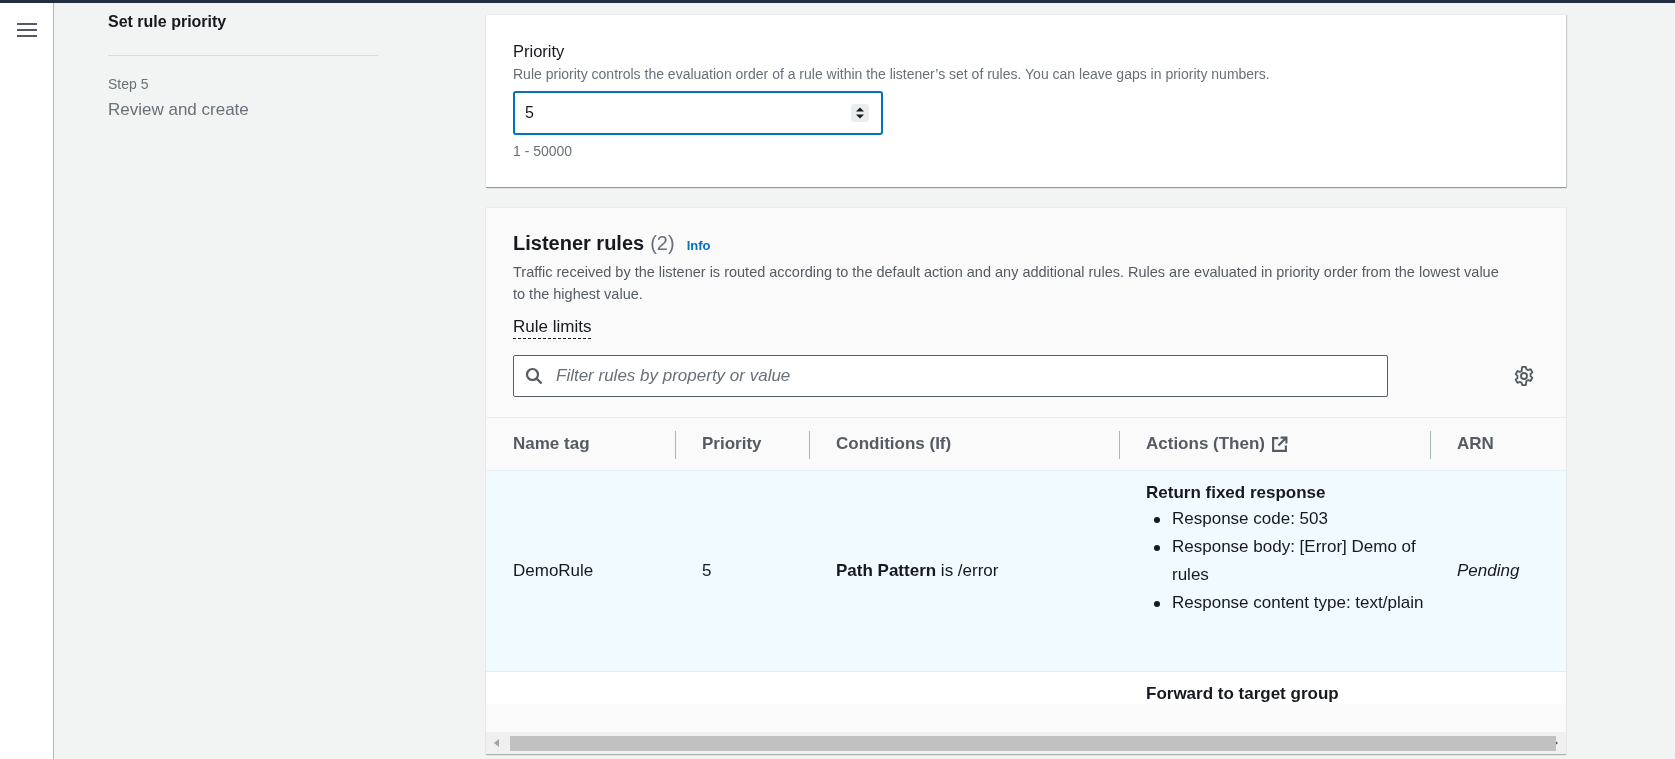 This screenshot has width=1675, height=759. I want to click on step-title: Set rule priority, so click(168, 22).